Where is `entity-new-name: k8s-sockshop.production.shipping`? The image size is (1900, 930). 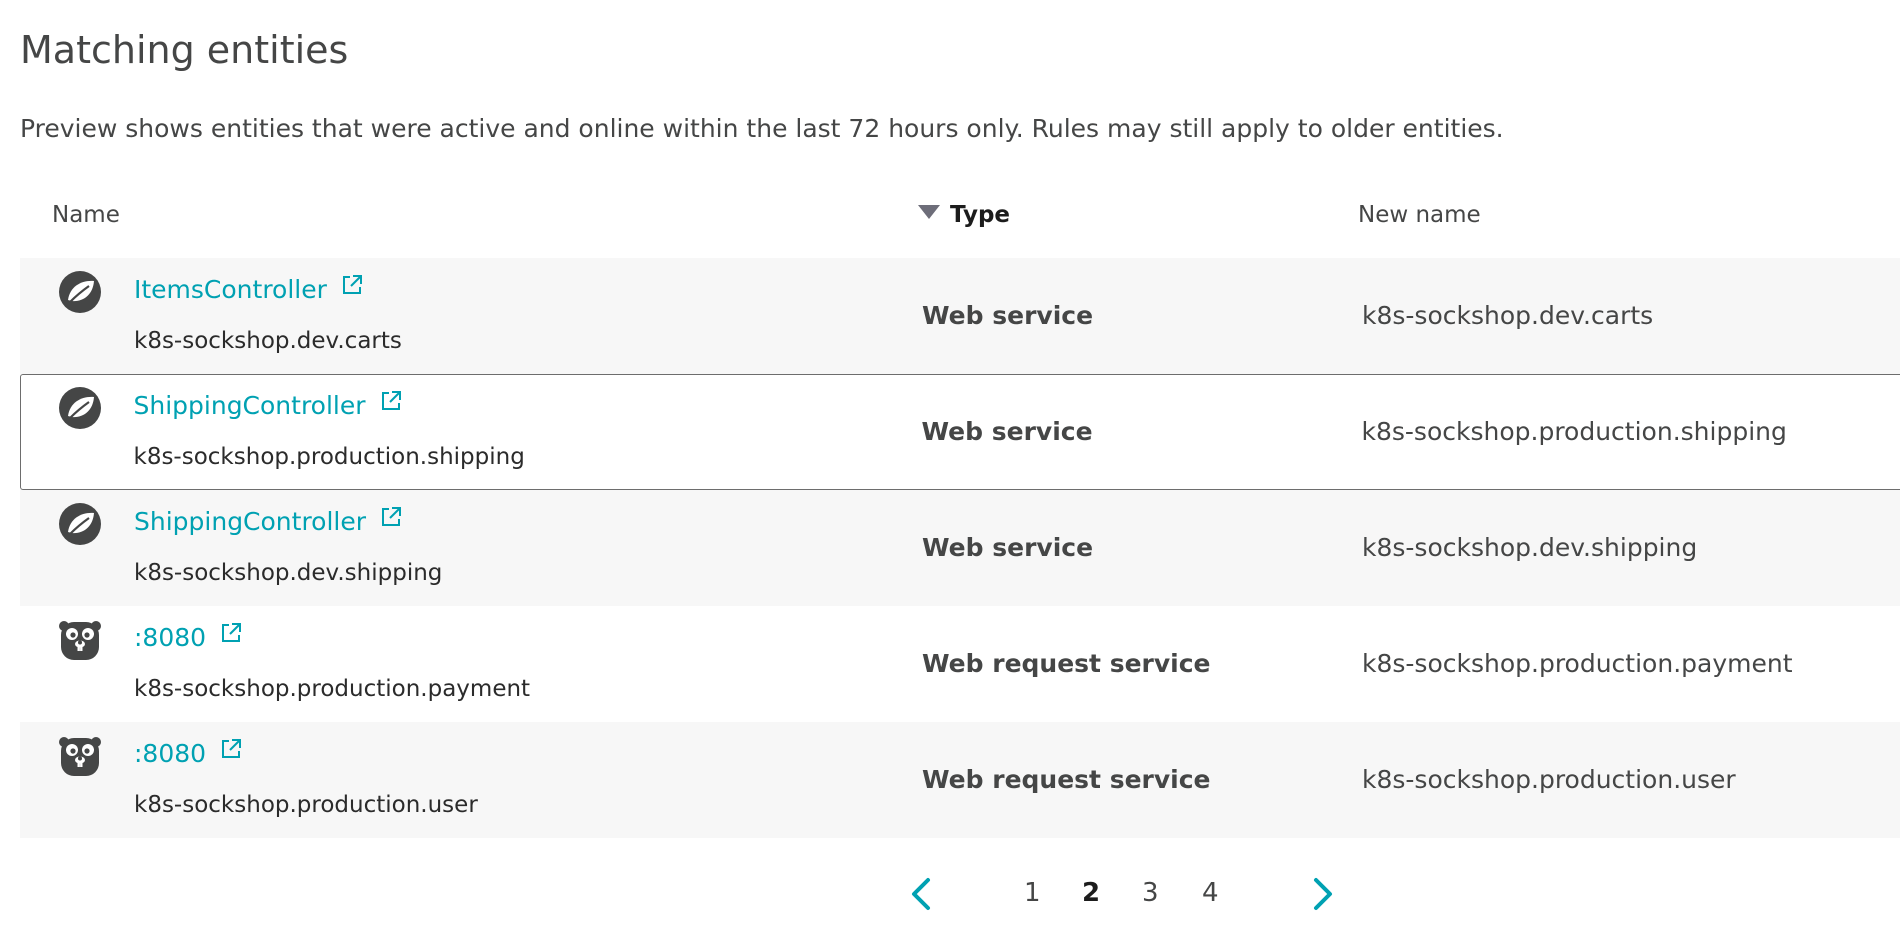 entity-new-name: k8s-sockshop.production.shipping is located at coordinates (1574, 431).